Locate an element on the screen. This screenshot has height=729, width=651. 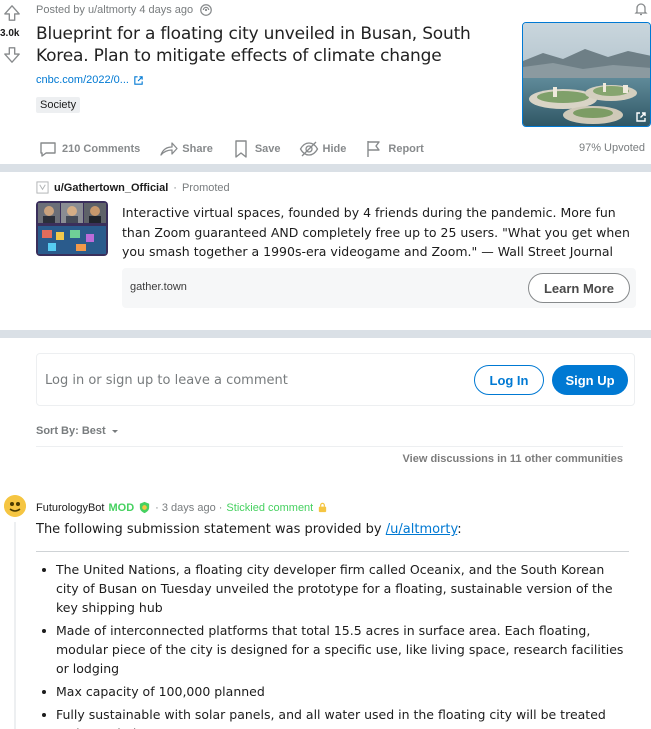
bookmark-icon is located at coordinates (241, 149).